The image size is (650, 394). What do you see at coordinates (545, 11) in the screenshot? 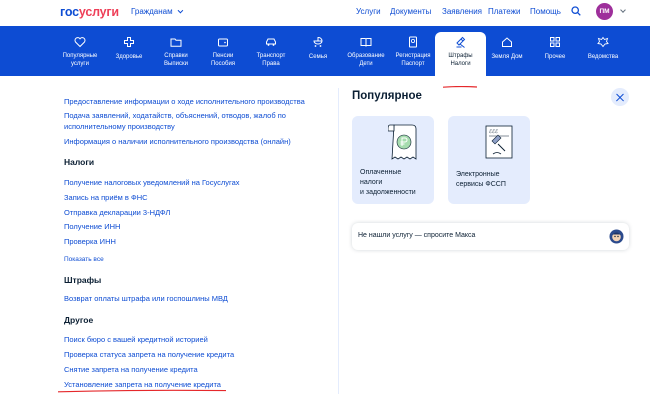
I see `nav-help: Помощь` at bounding box center [545, 11].